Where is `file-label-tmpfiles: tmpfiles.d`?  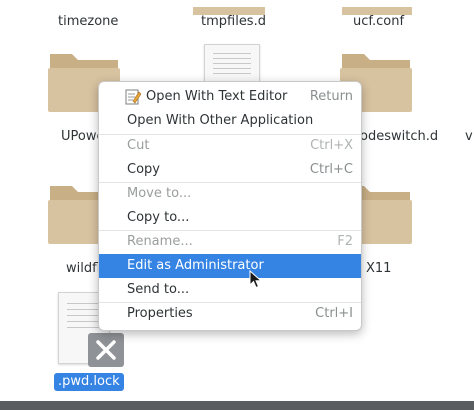 file-label-tmpfiles: tmpfiles.d is located at coordinates (233, 21).